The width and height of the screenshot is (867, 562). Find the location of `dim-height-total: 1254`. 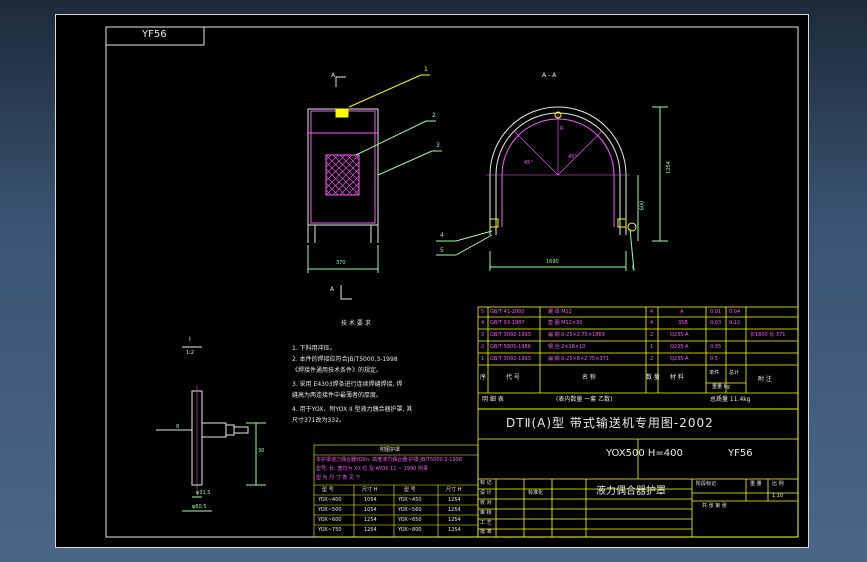

dim-height-total: 1254 is located at coordinates (668, 167).